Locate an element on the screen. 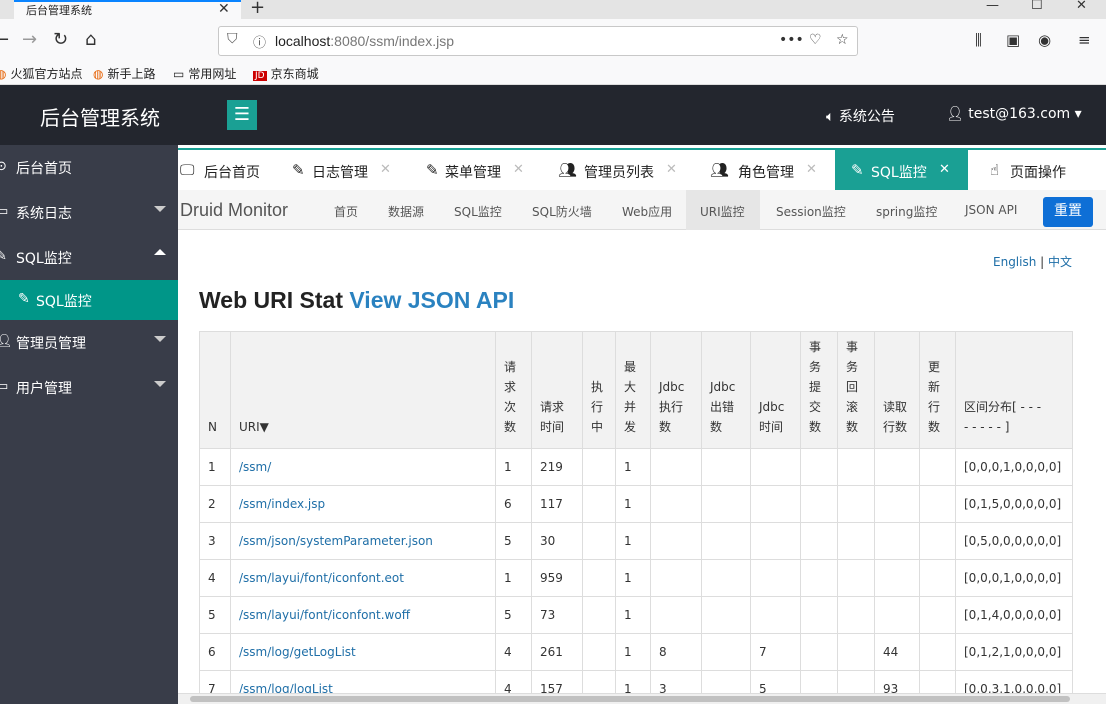  uri-link: /ssm/json/systemParameter.json is located at coordinates (363, 541).